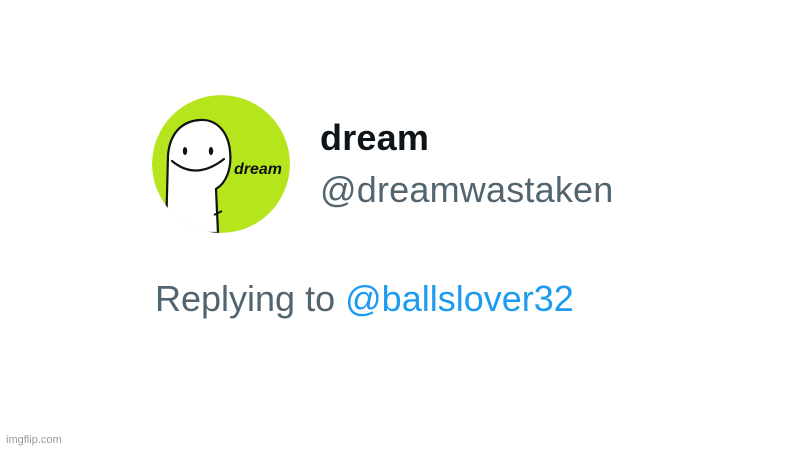 The height and width of the screenshot is (450, 800). I want to click on avatar: dream, so click(221, 164).